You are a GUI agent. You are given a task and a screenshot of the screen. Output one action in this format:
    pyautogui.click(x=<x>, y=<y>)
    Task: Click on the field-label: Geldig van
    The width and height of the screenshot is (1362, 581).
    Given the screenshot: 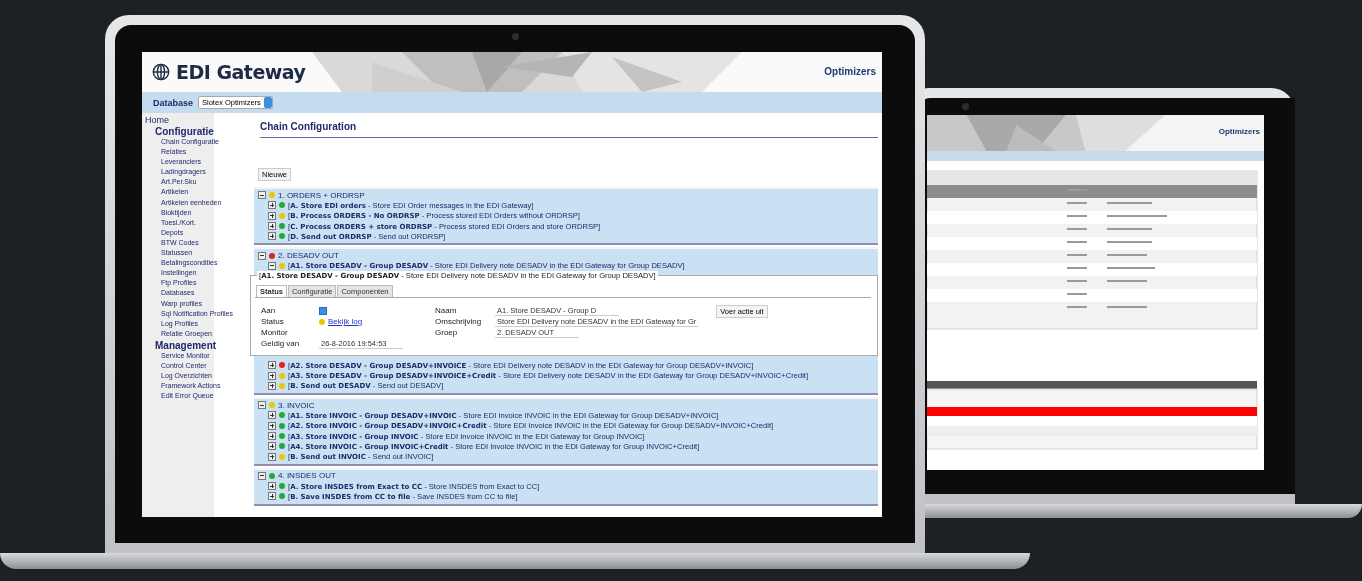 What is the action you would take?
    pyautogui.click(x=281, y=344)
    